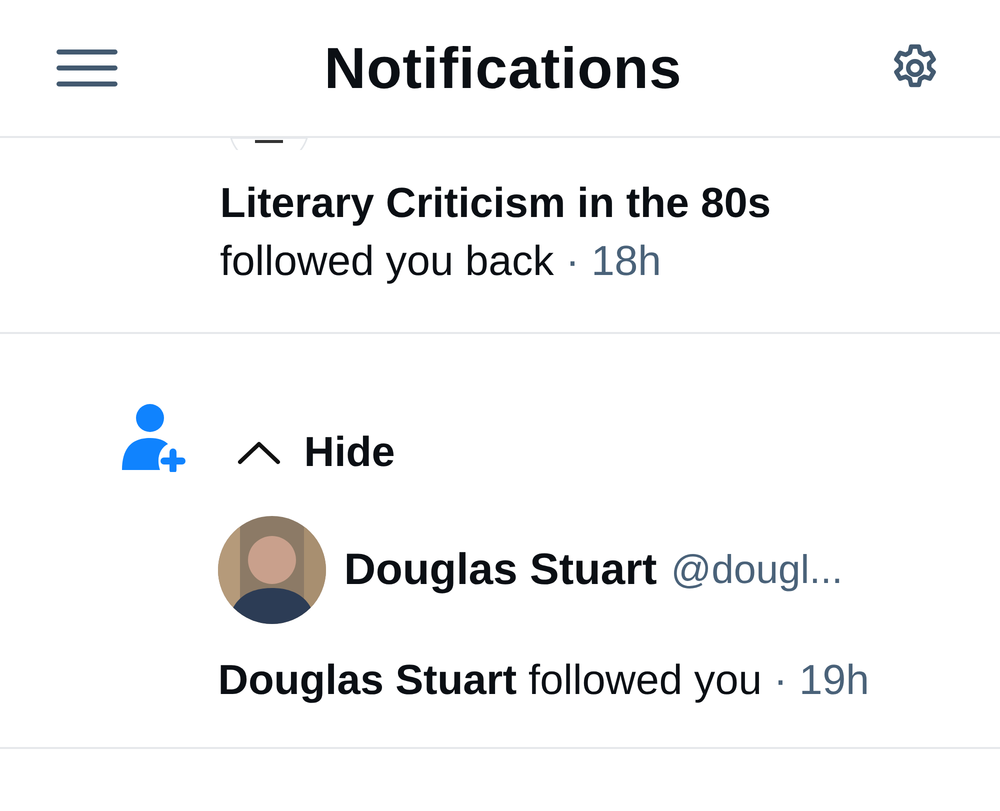 Image resolution: width=1000 pixels, height=811 pixels. What do you see at coordinates (367, 679) in the screenshot?
I see `actor-name: Douglas Stuart` at bounding box center [367, 679].